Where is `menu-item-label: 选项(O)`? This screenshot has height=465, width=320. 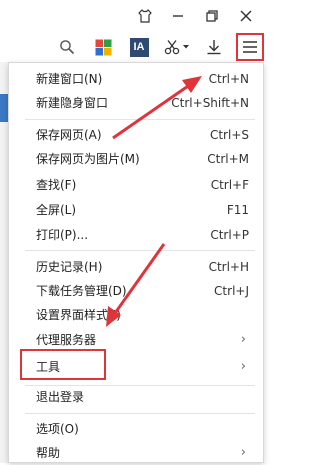 menu-item-label: 选项(O) is located at coordinates (57, 429).